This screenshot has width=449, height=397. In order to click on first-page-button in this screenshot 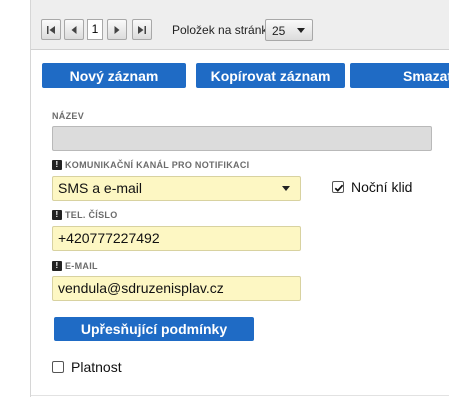, I will do `click(51, 29)`.